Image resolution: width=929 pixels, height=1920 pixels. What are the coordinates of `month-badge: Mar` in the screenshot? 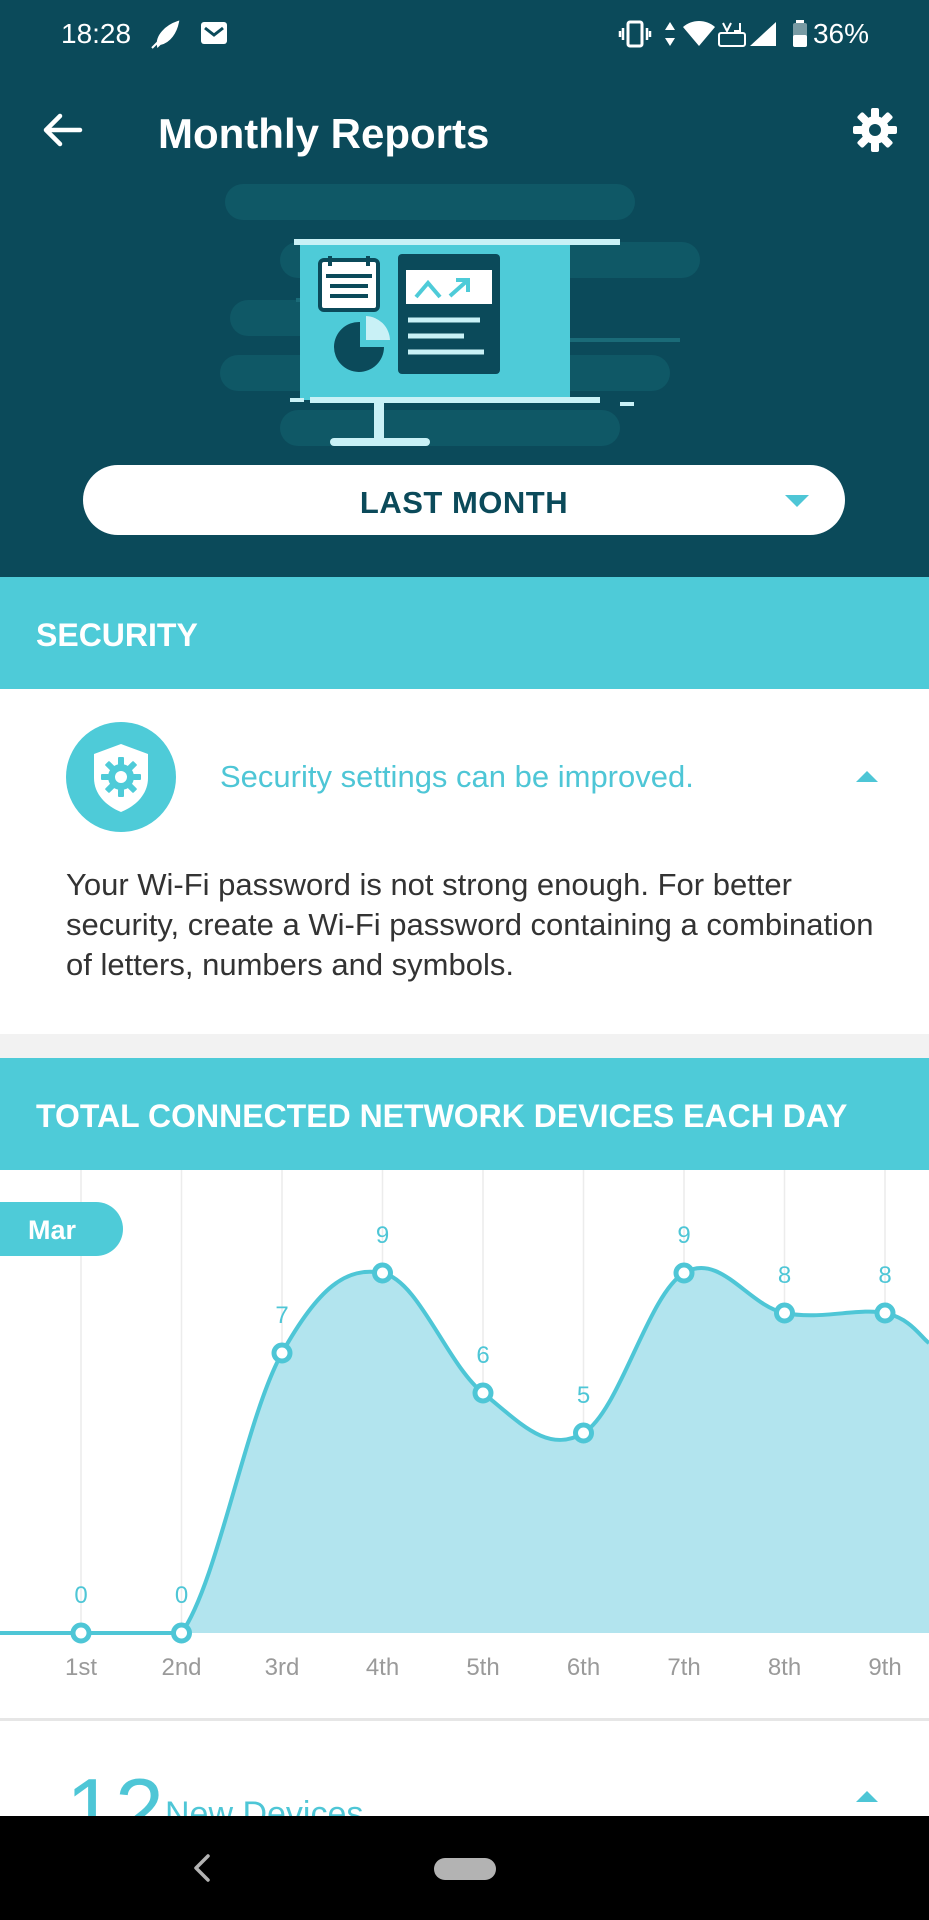 It's located at (61, 1229).